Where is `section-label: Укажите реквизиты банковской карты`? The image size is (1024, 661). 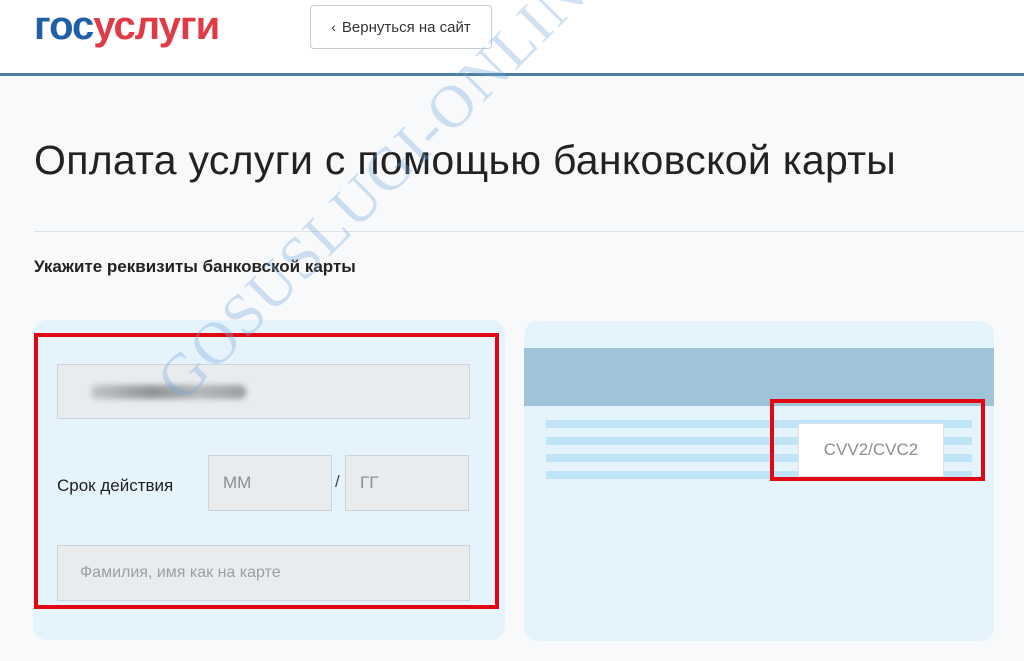
section-label: Укажите реквизиты банковской карты is located at coordinates (195, 266).